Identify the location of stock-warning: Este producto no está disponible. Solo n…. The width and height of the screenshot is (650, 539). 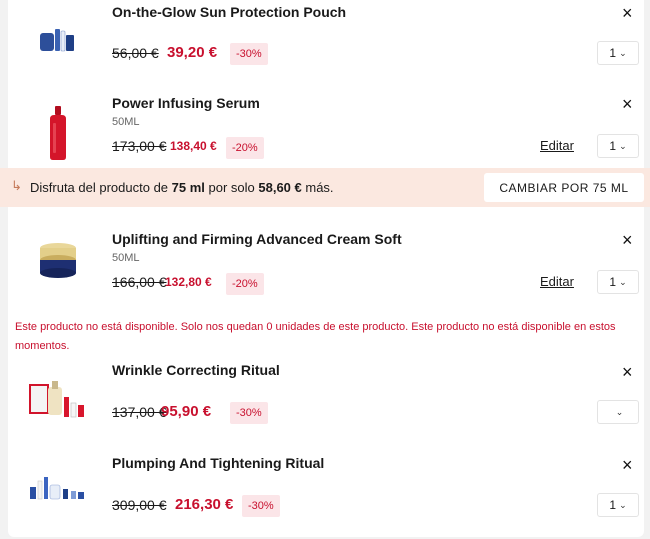
(315, 336).